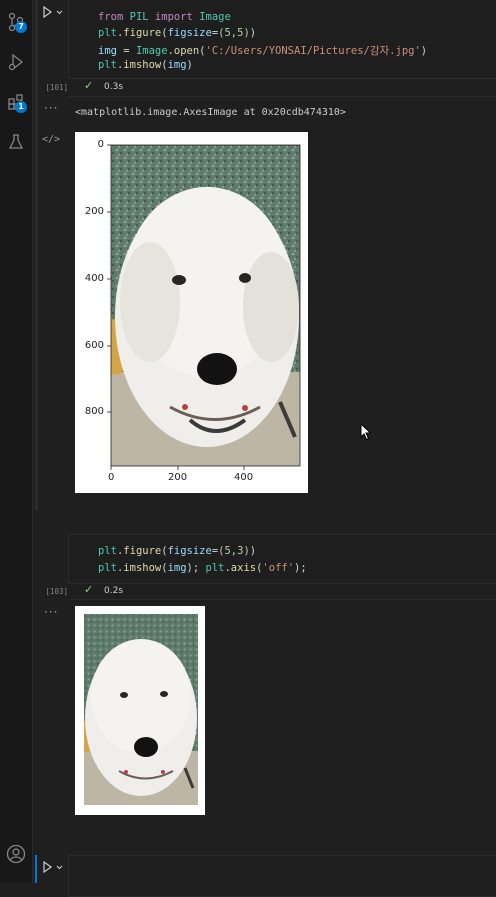 This screenshot has height=897, width=496. Describe the element at coordinates (282, 559) in the screenshot. I see `code-cell-editor` at that location.